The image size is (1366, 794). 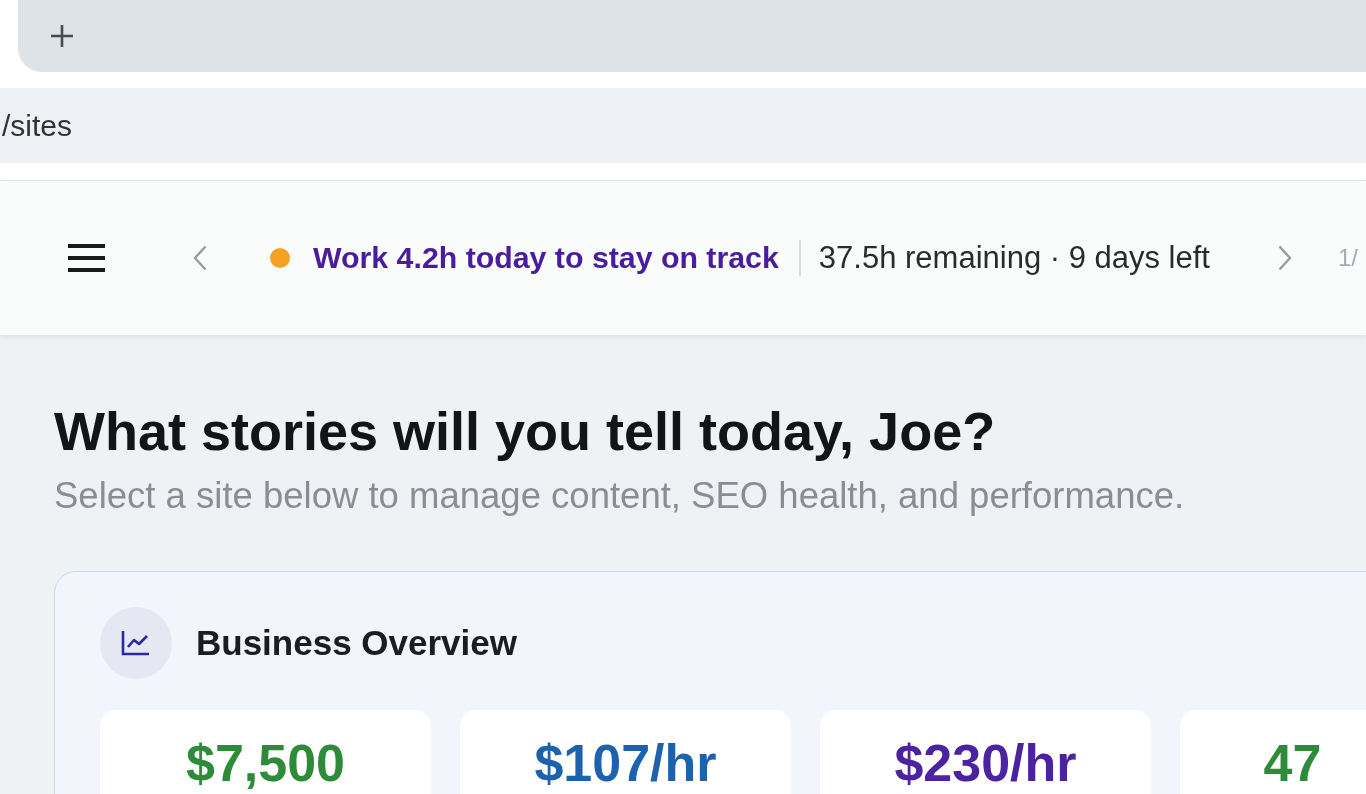 What do you see at coordinates (1348, 258) in the screenshot?
I see `page-counter: 1/` at bounding box center [1348, 258].